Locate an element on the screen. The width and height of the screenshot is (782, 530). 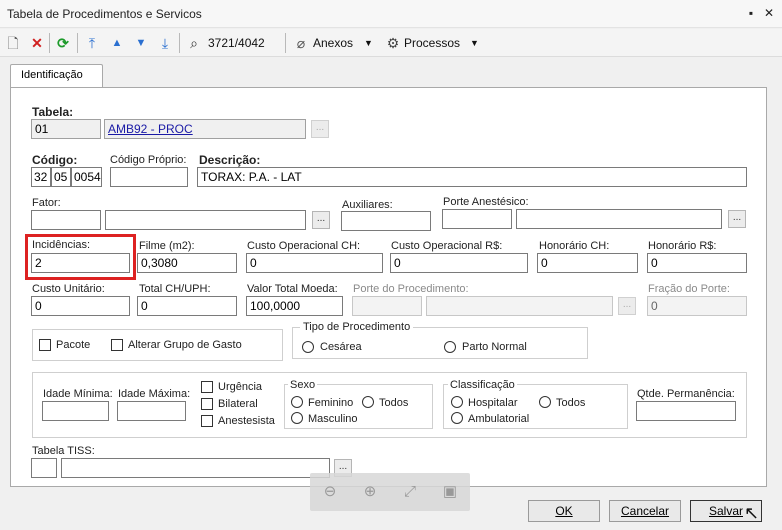
qtde-permanencia-field is located at coordinates (686, 411).